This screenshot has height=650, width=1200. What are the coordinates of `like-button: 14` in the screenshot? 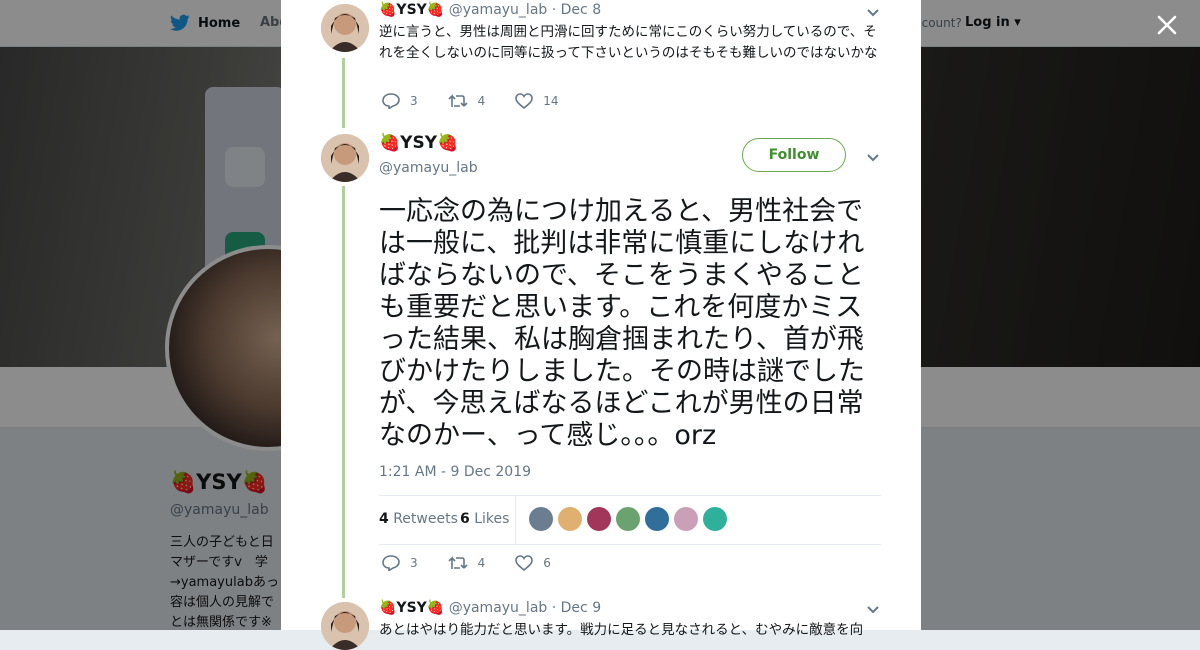 It's located at (537, 101).